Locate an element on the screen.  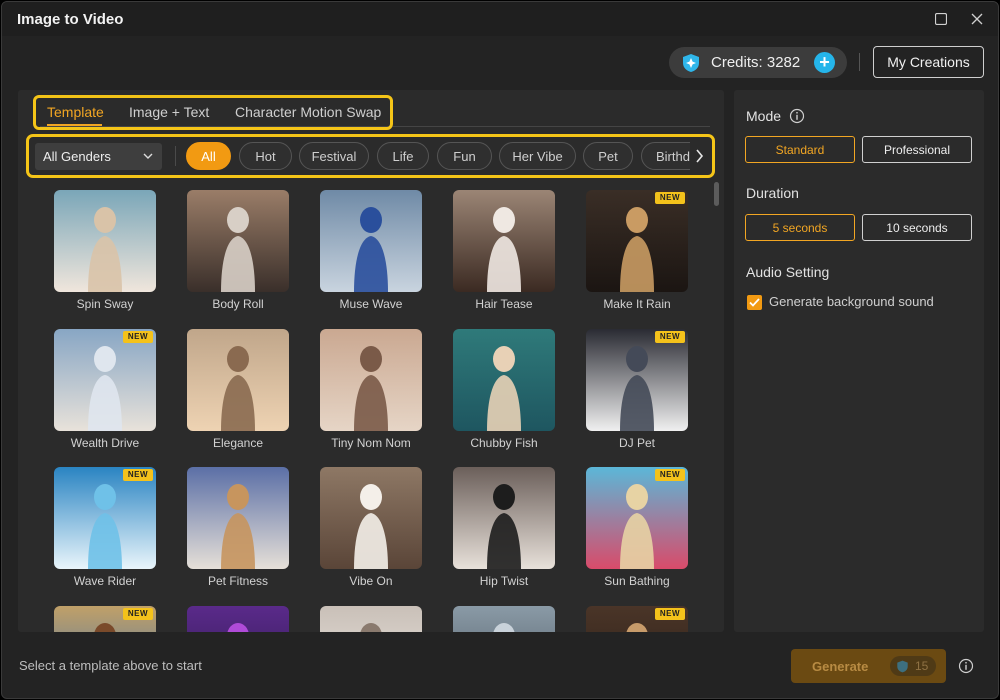
background-sound-label: Generate background sound is located at coordinates (851, 301).